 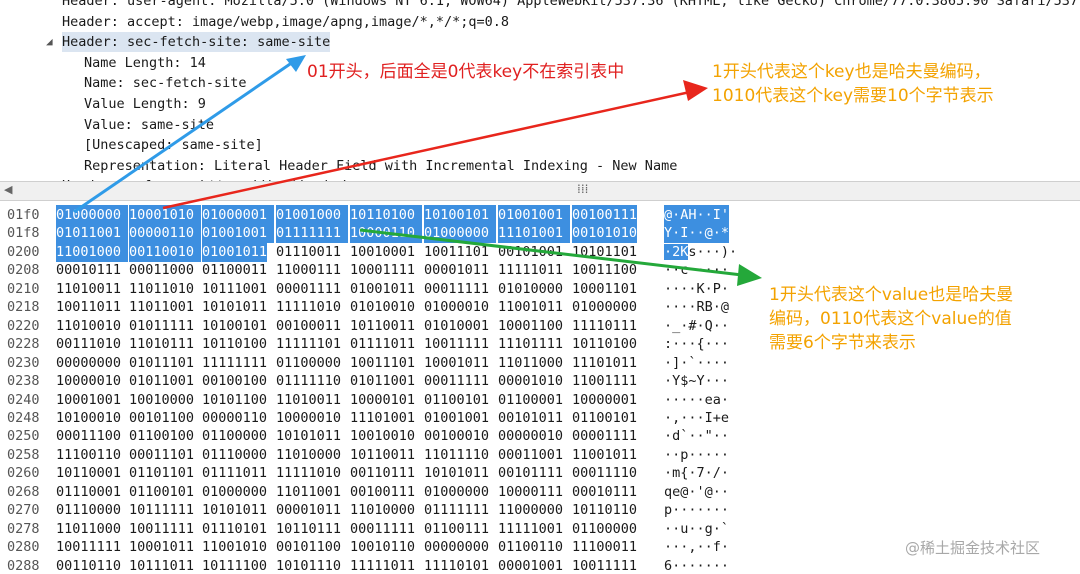 I want to click on hex-ascii: ·····ea·, so click(x=696, y=400).